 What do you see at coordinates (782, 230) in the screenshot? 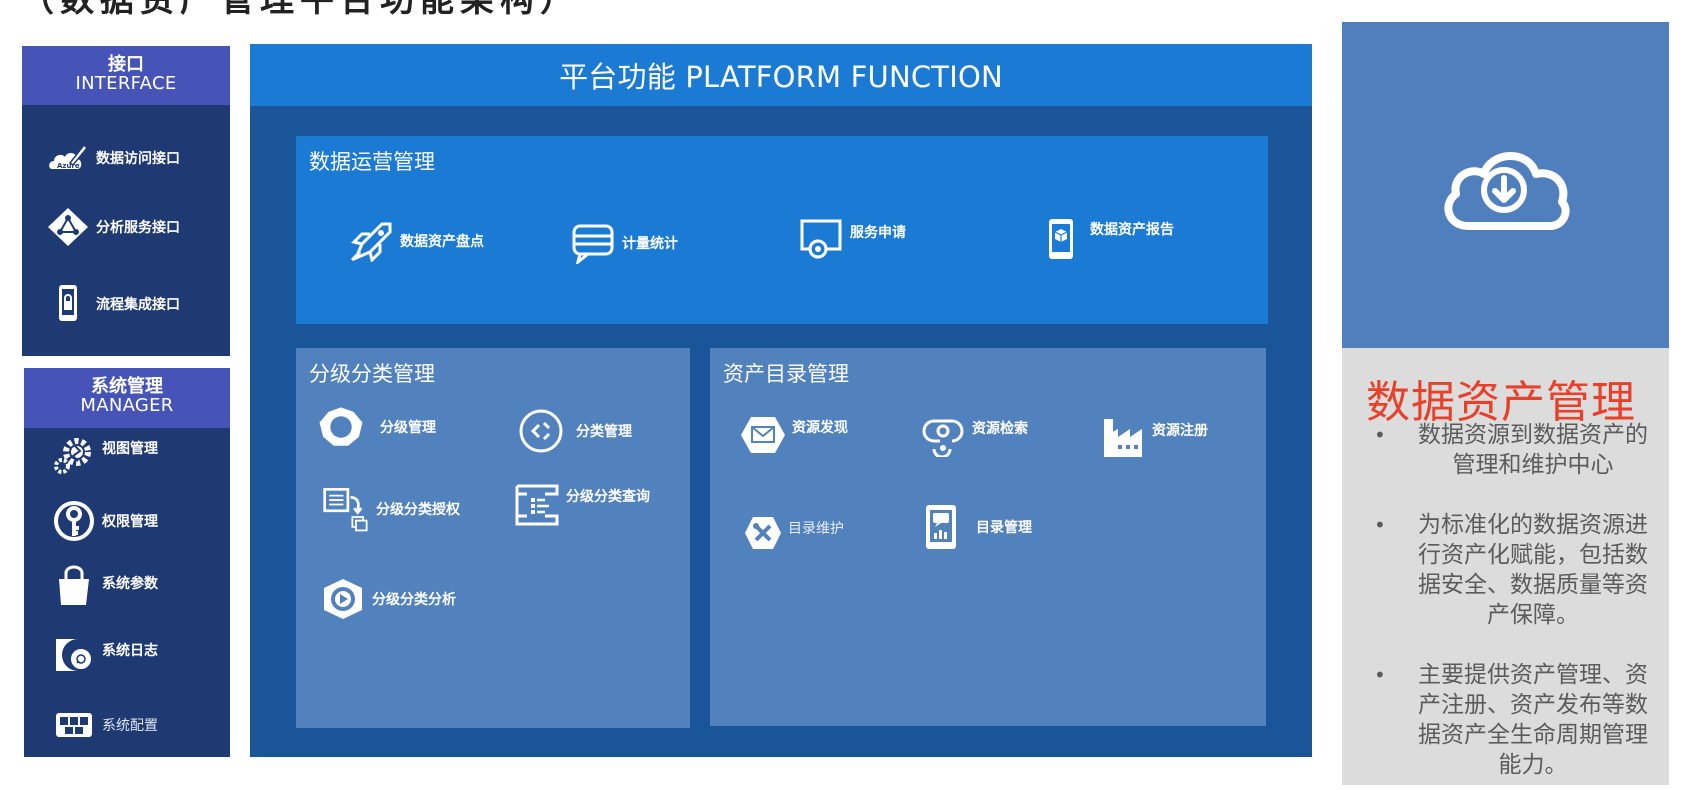
I see `operations-box: 数据运营管理 数据资产盘点 计量统计 服务申请 数据资产报告` at bounding box center [782, 230].